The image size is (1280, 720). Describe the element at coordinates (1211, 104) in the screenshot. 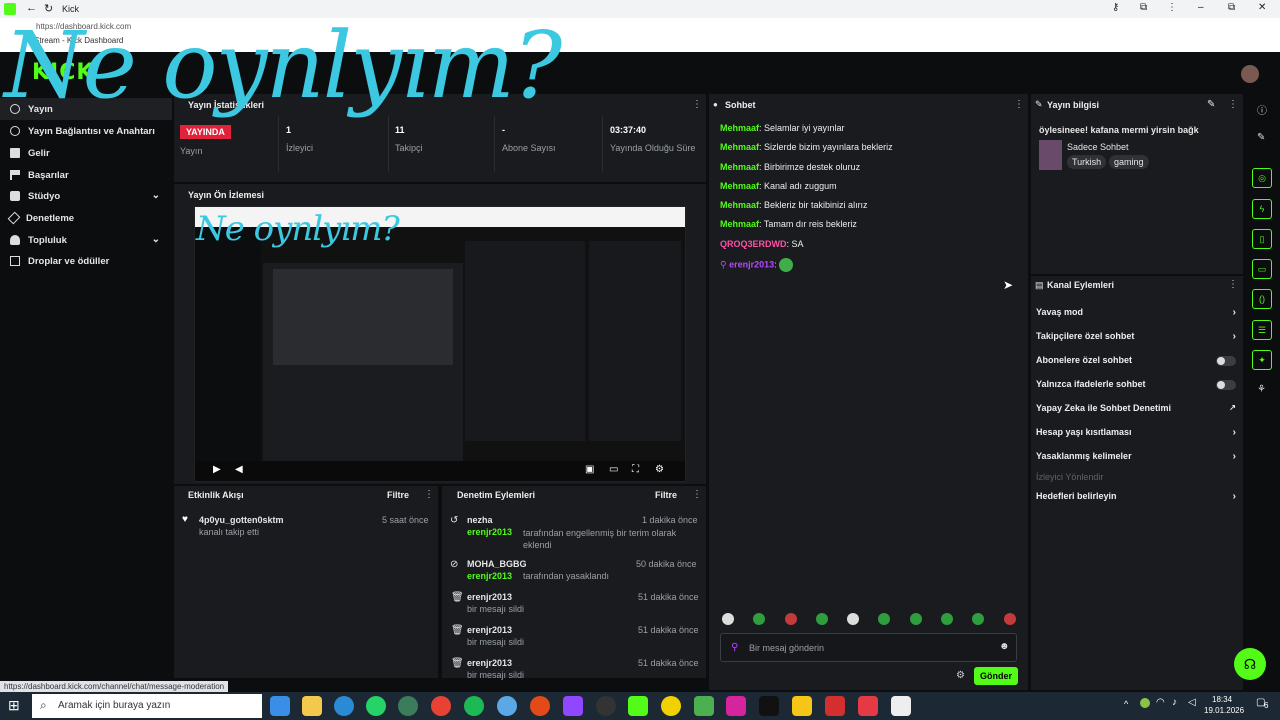

I see `edit-icon: ✎` at that location.